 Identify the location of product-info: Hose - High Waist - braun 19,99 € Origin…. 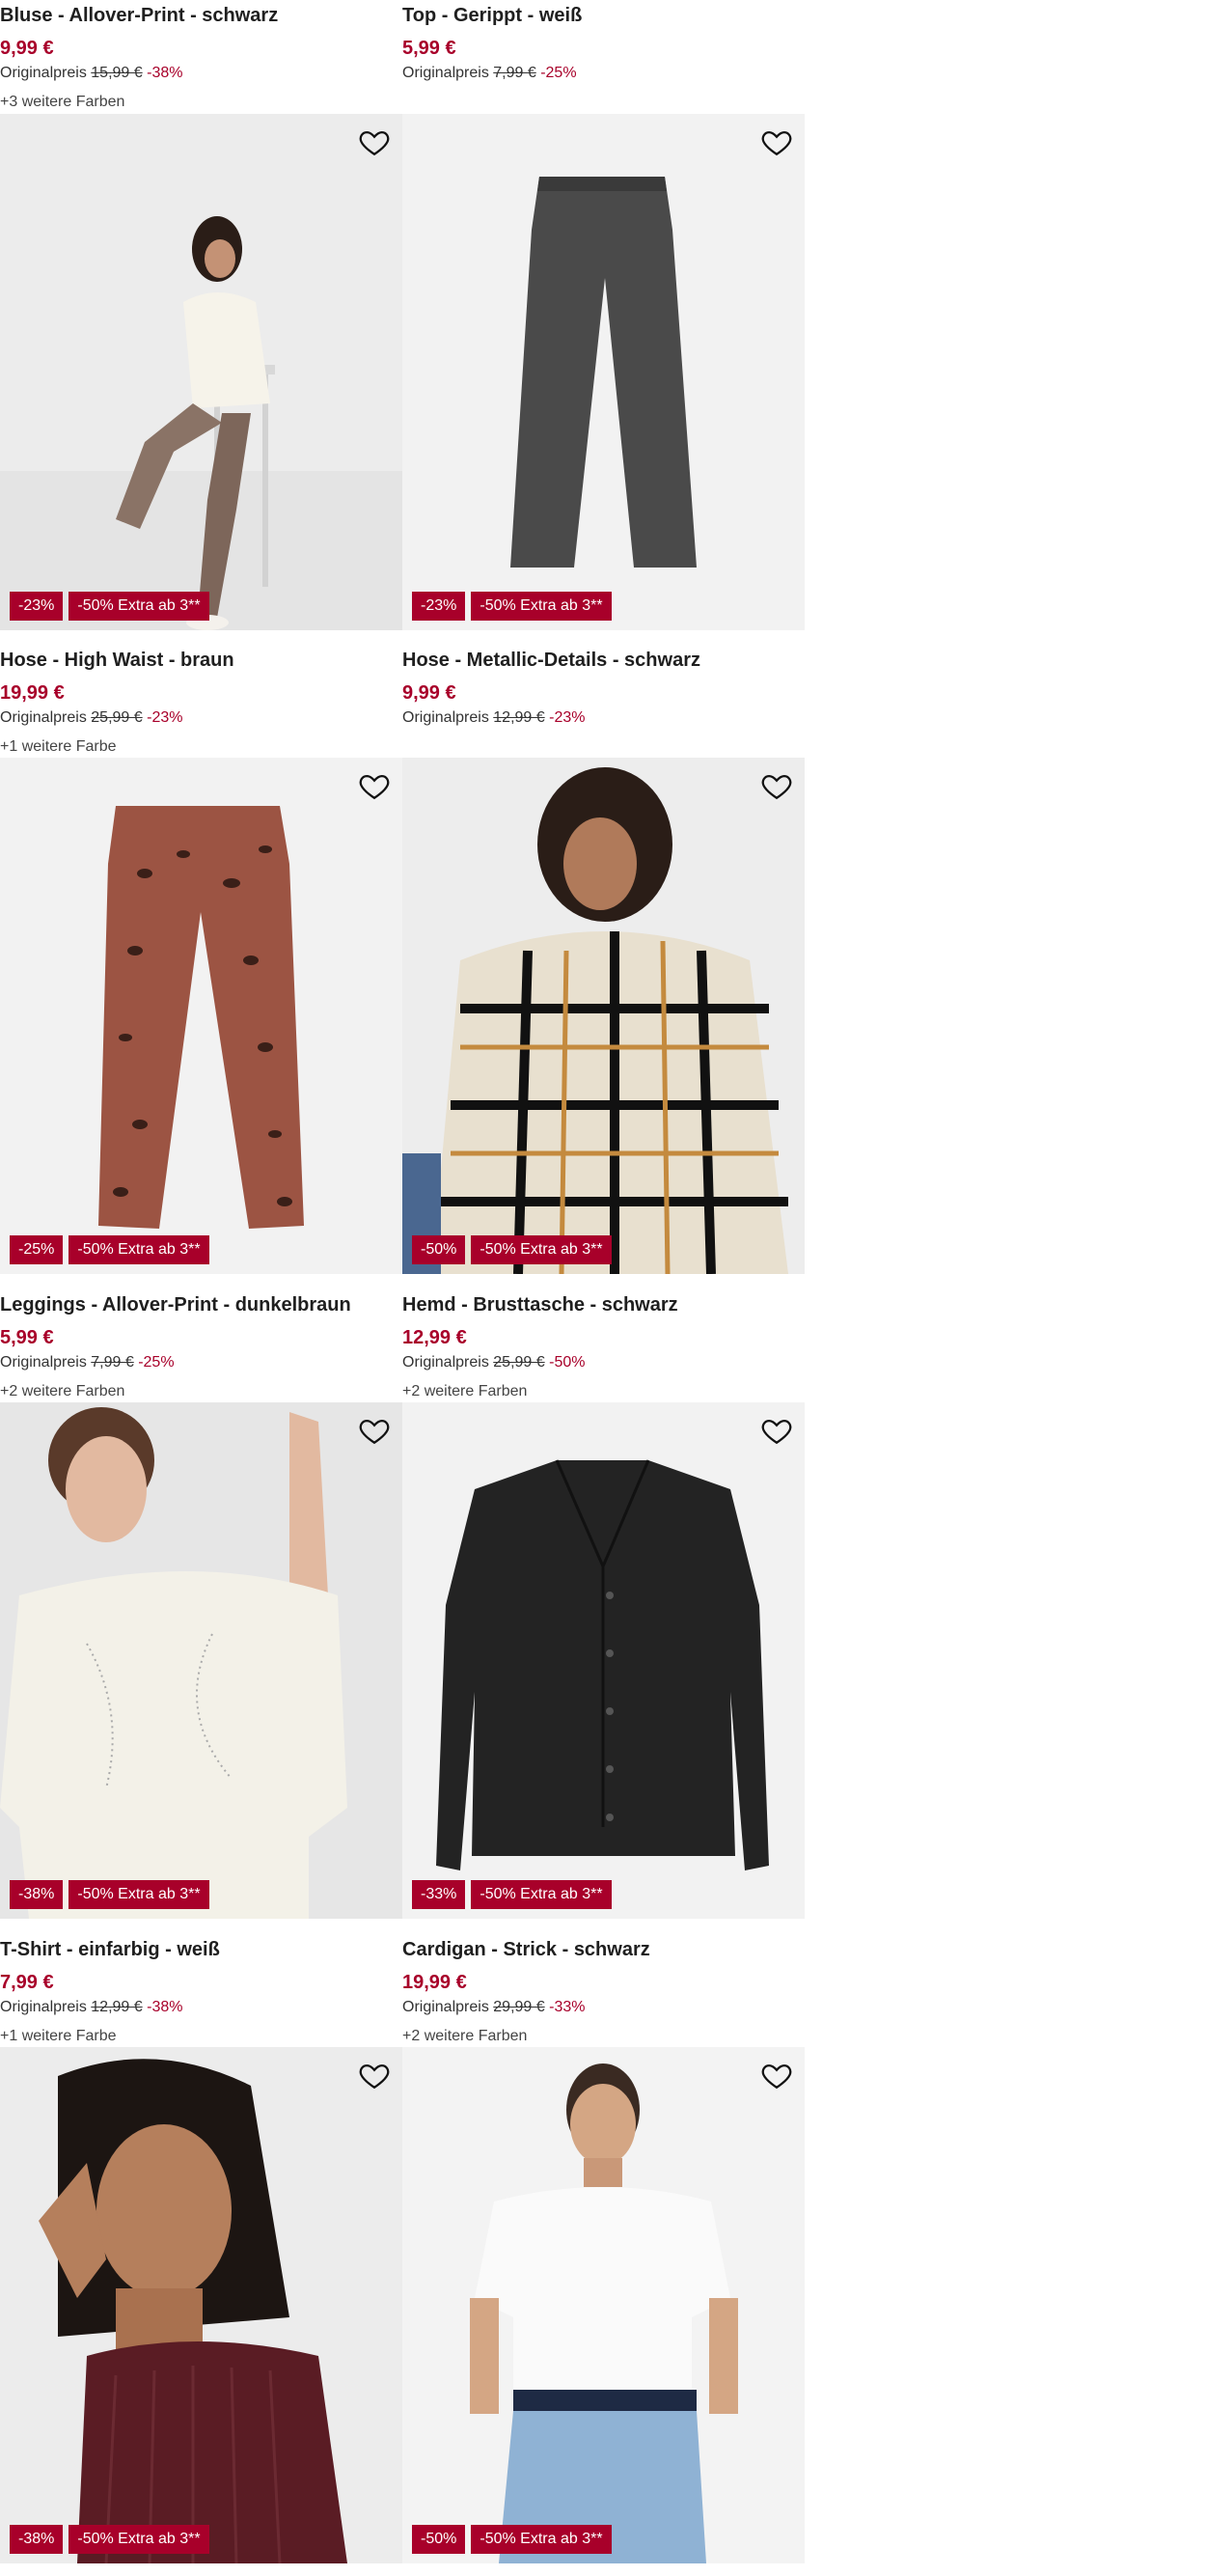
(201, 703).